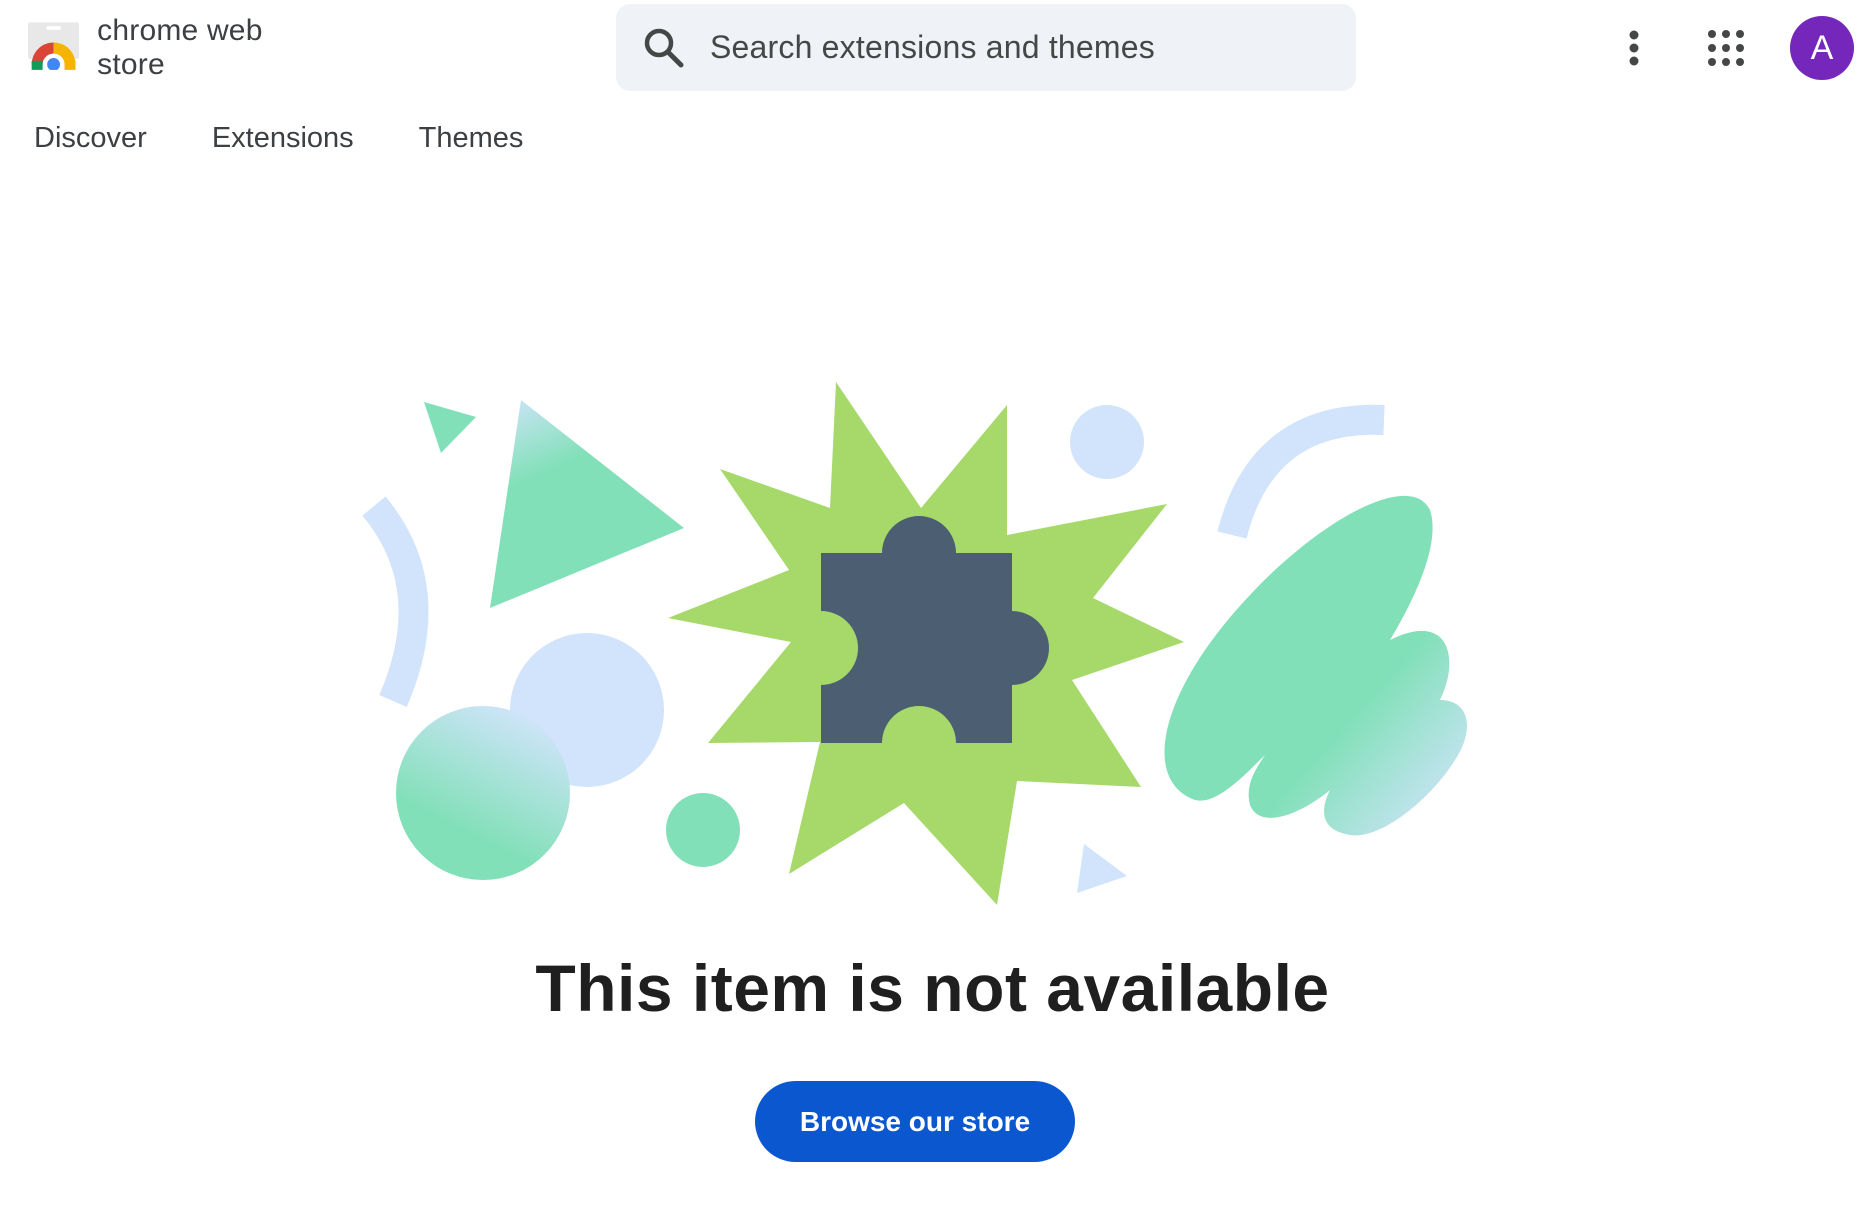 This screenshot has width=1865, height=1214. Describe the element at coordinates (703, 830) in the screenshot. I see `small-mint-circle` at that location.